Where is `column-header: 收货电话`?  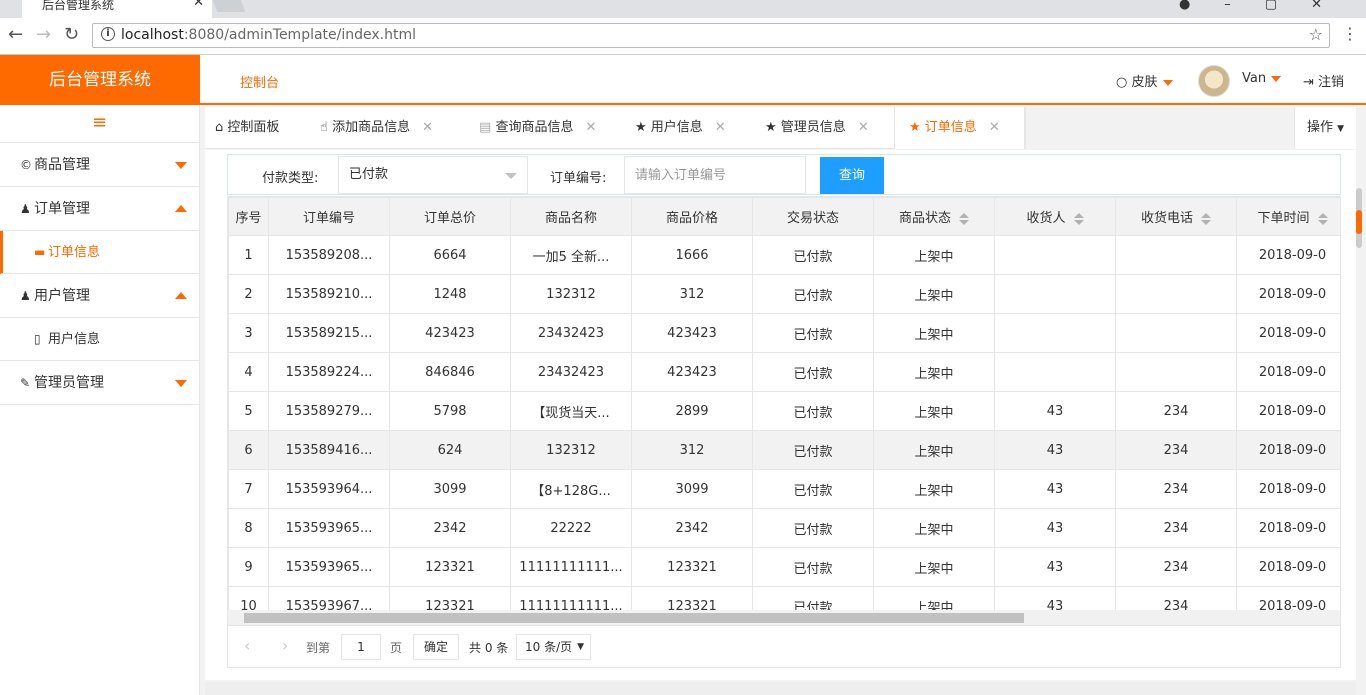 column-header: 收货电话 is located at coordinates (1176, 216).